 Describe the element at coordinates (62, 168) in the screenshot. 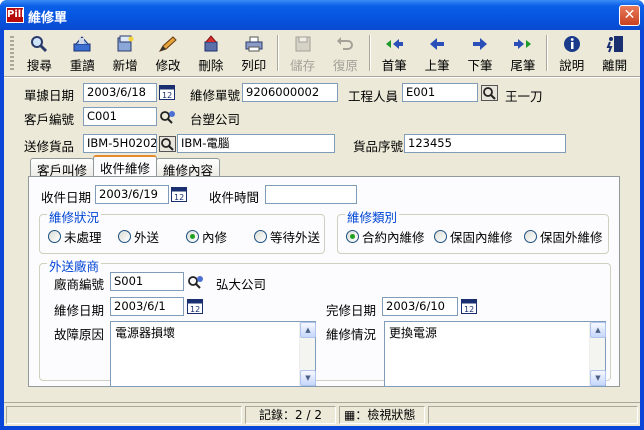

I see `tab-customer-call: 客戶叫修` at that location.